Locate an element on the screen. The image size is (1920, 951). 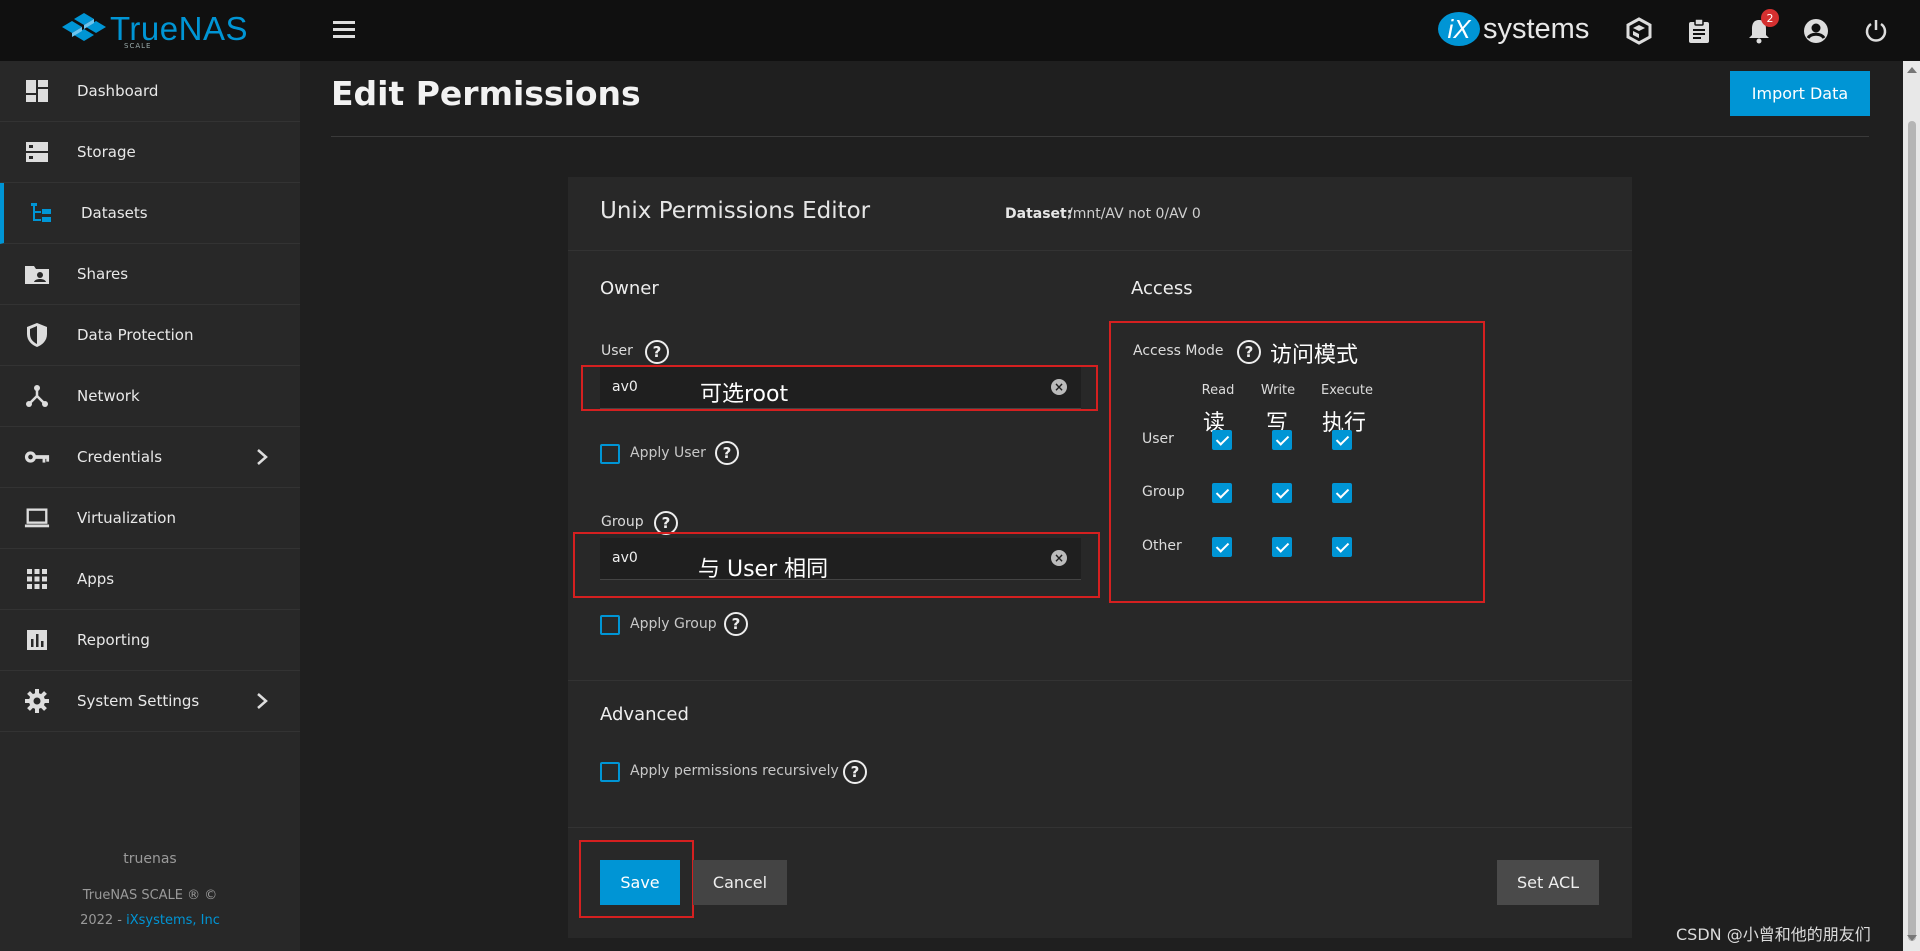
truenas-logo: TrueNAS SCALE is located at coordinates (153, 30).